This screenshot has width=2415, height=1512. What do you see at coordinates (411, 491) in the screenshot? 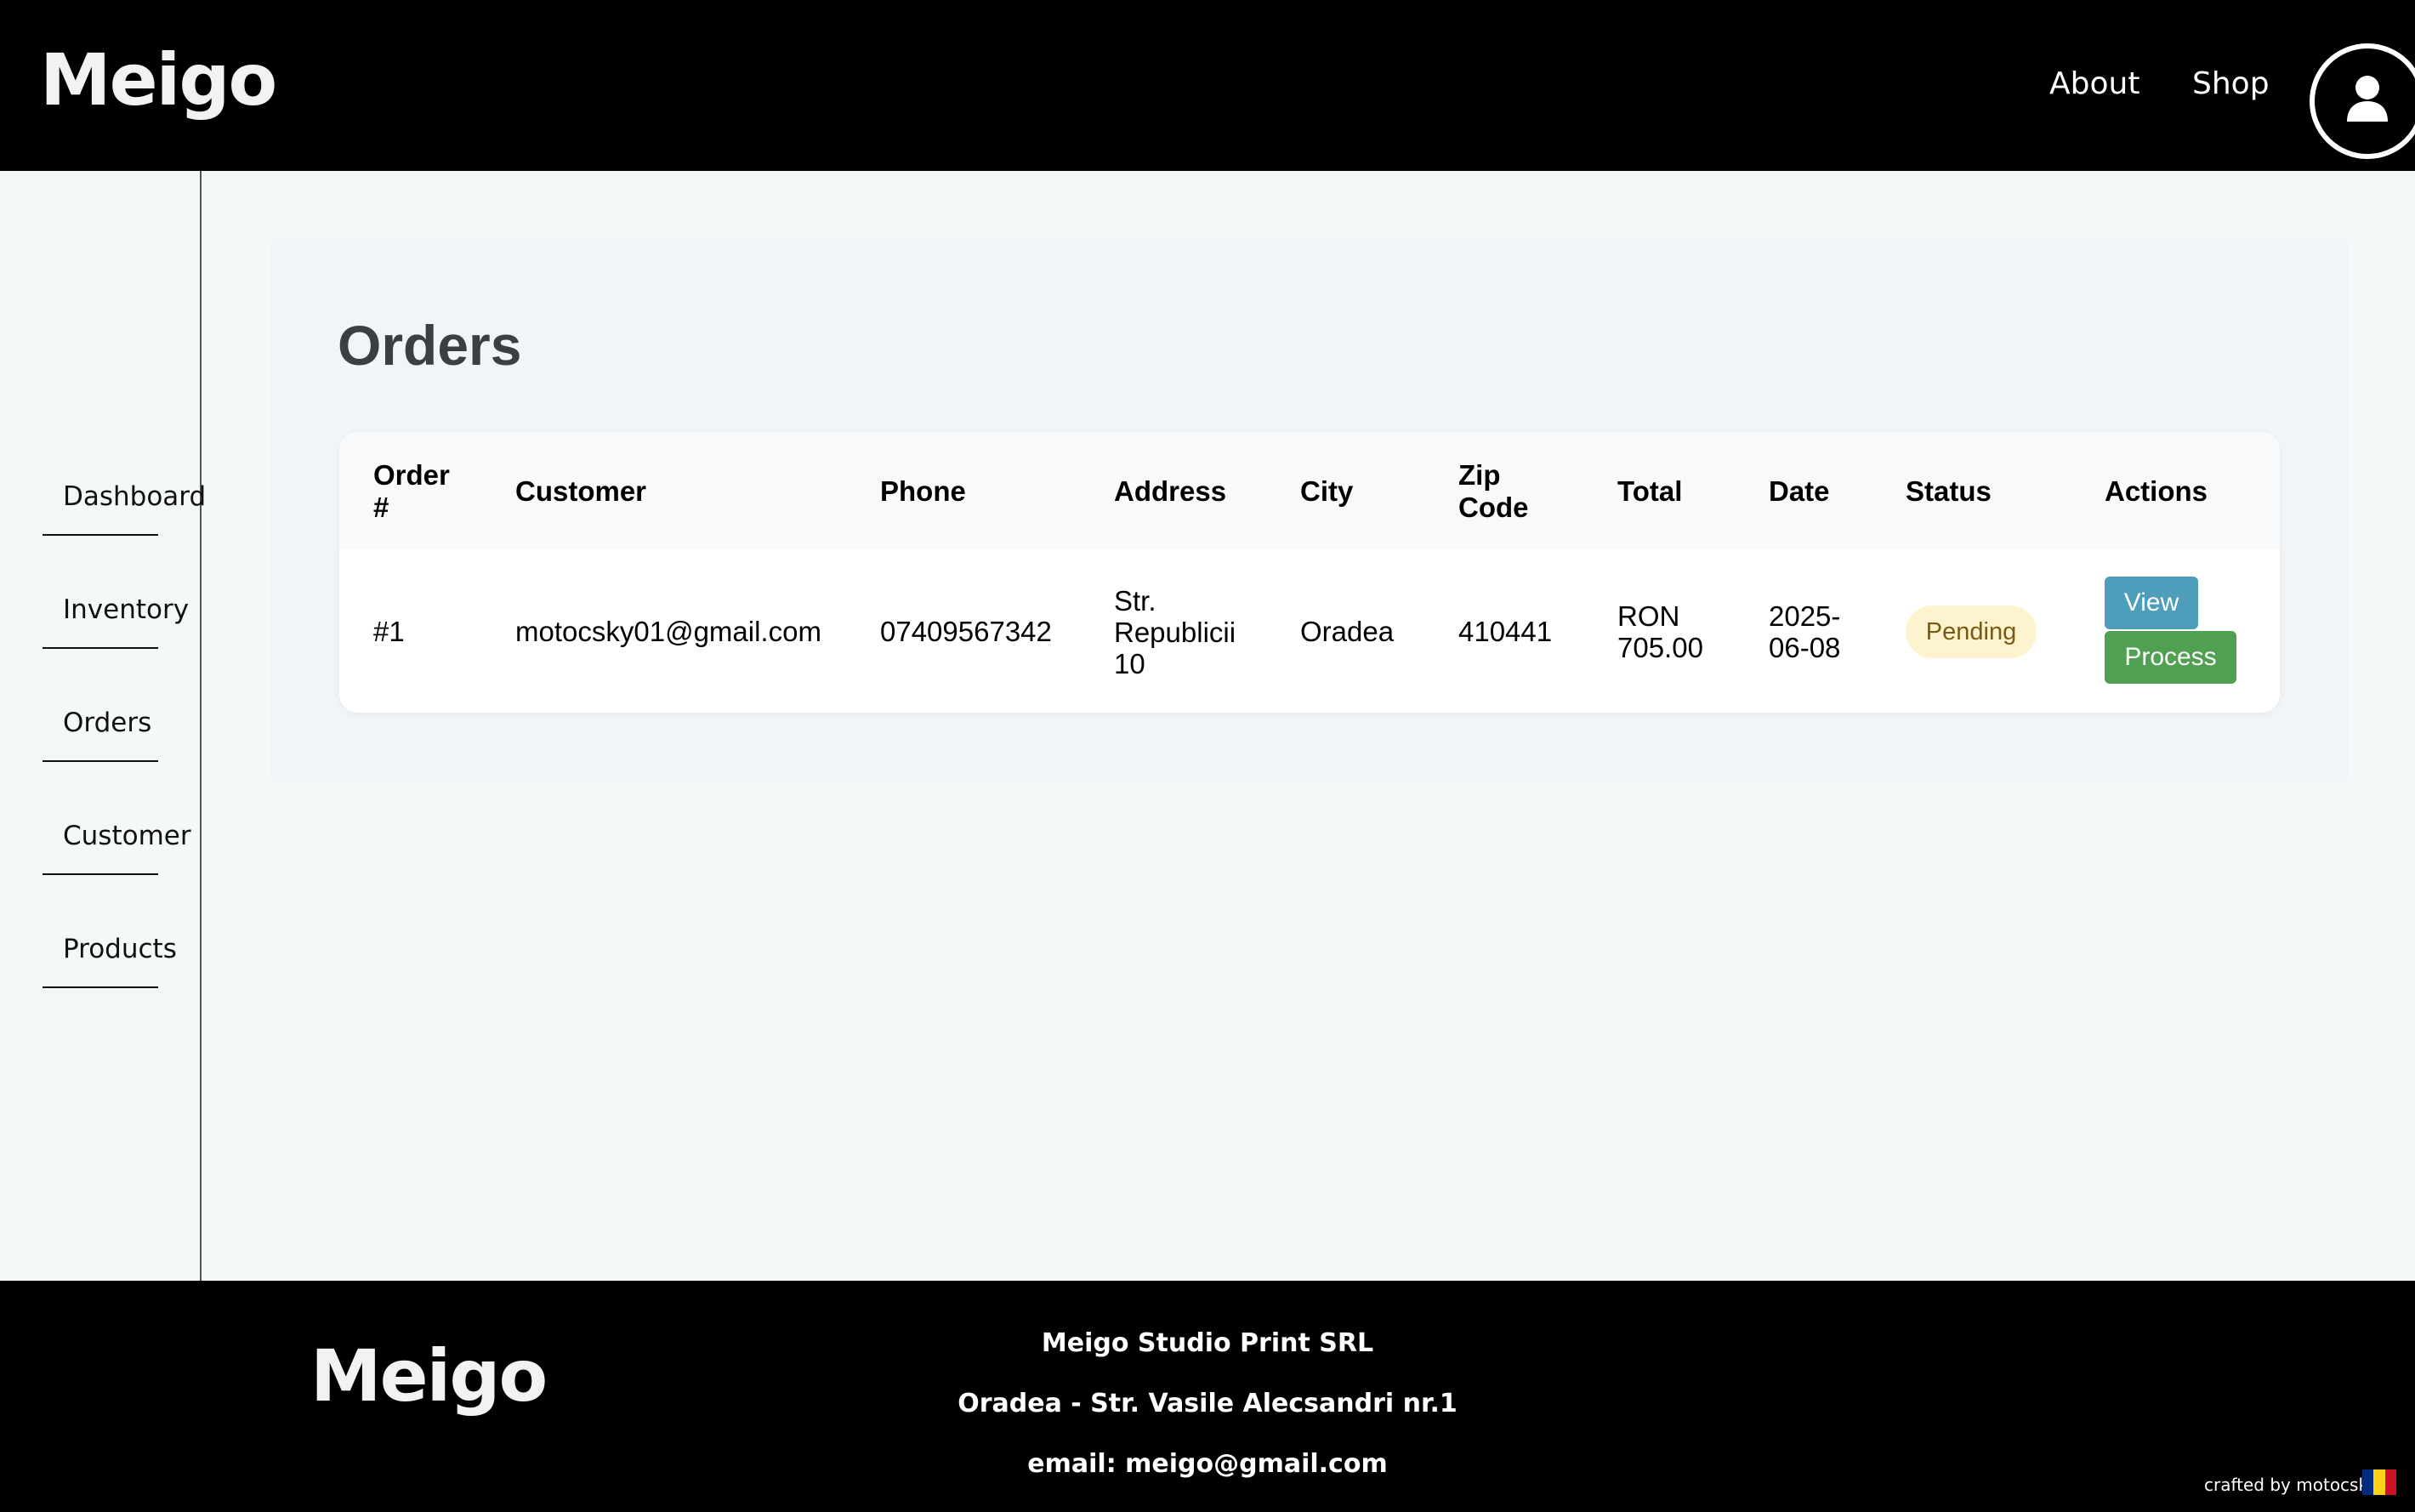
I see `column-header-order: Order #` at bounding box center [411, 491].